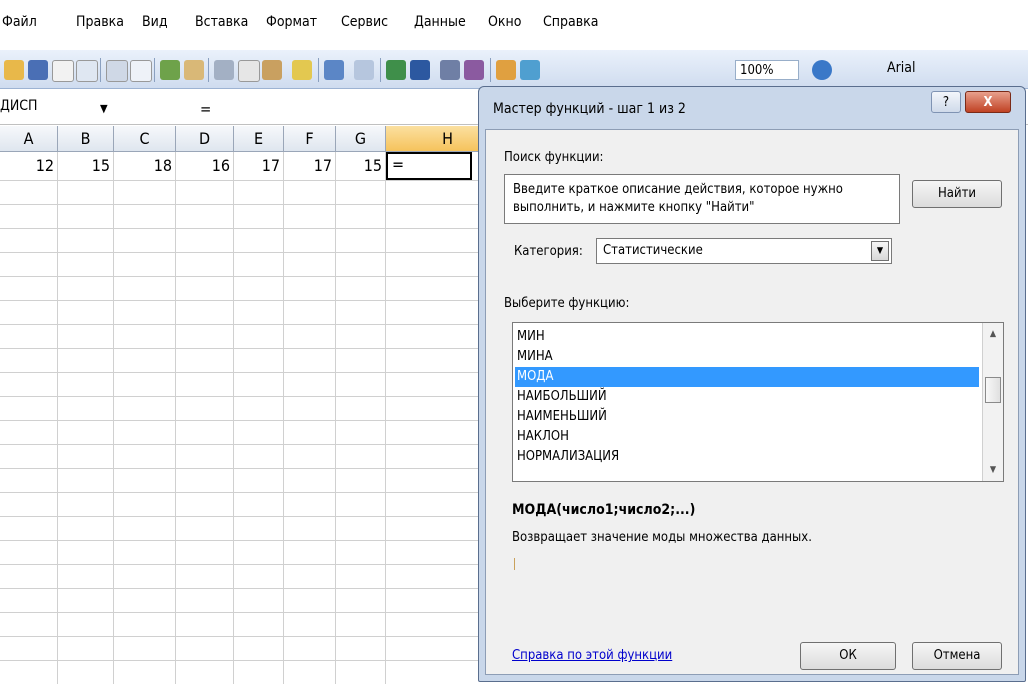 This screenshot has width=1028, height=684. Describe the element at coordinates (334, 70) in the screenshot. I see `undo-icon` at that location.